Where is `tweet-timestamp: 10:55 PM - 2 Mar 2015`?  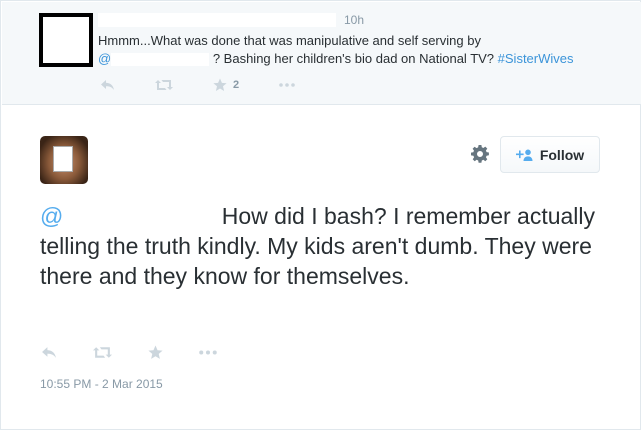 tweet-timestamp: 10:55 PM - 2 Mar 2015 is located at coordinates (101, 384).